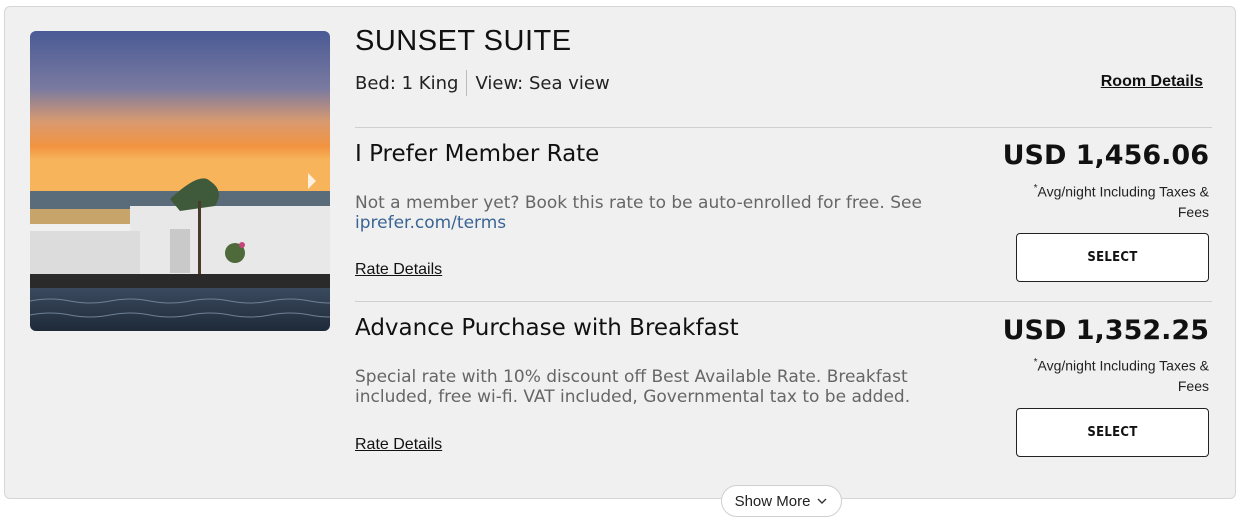  Describe the element at coordinates (463, 41) in the screenshot. I see `room-title: SUNSET SUITE` at that location.